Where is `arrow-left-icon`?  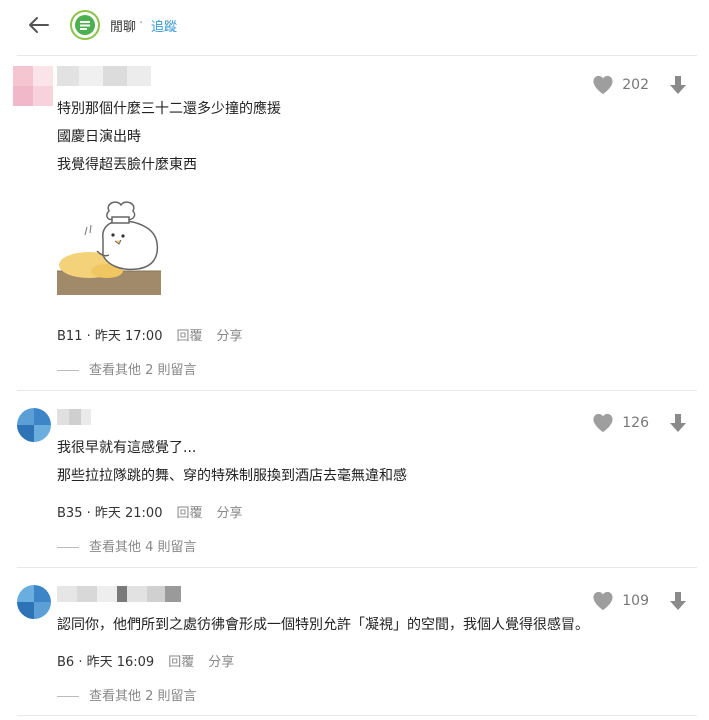
arrow-left-icon is located at coordinates (39, 25).